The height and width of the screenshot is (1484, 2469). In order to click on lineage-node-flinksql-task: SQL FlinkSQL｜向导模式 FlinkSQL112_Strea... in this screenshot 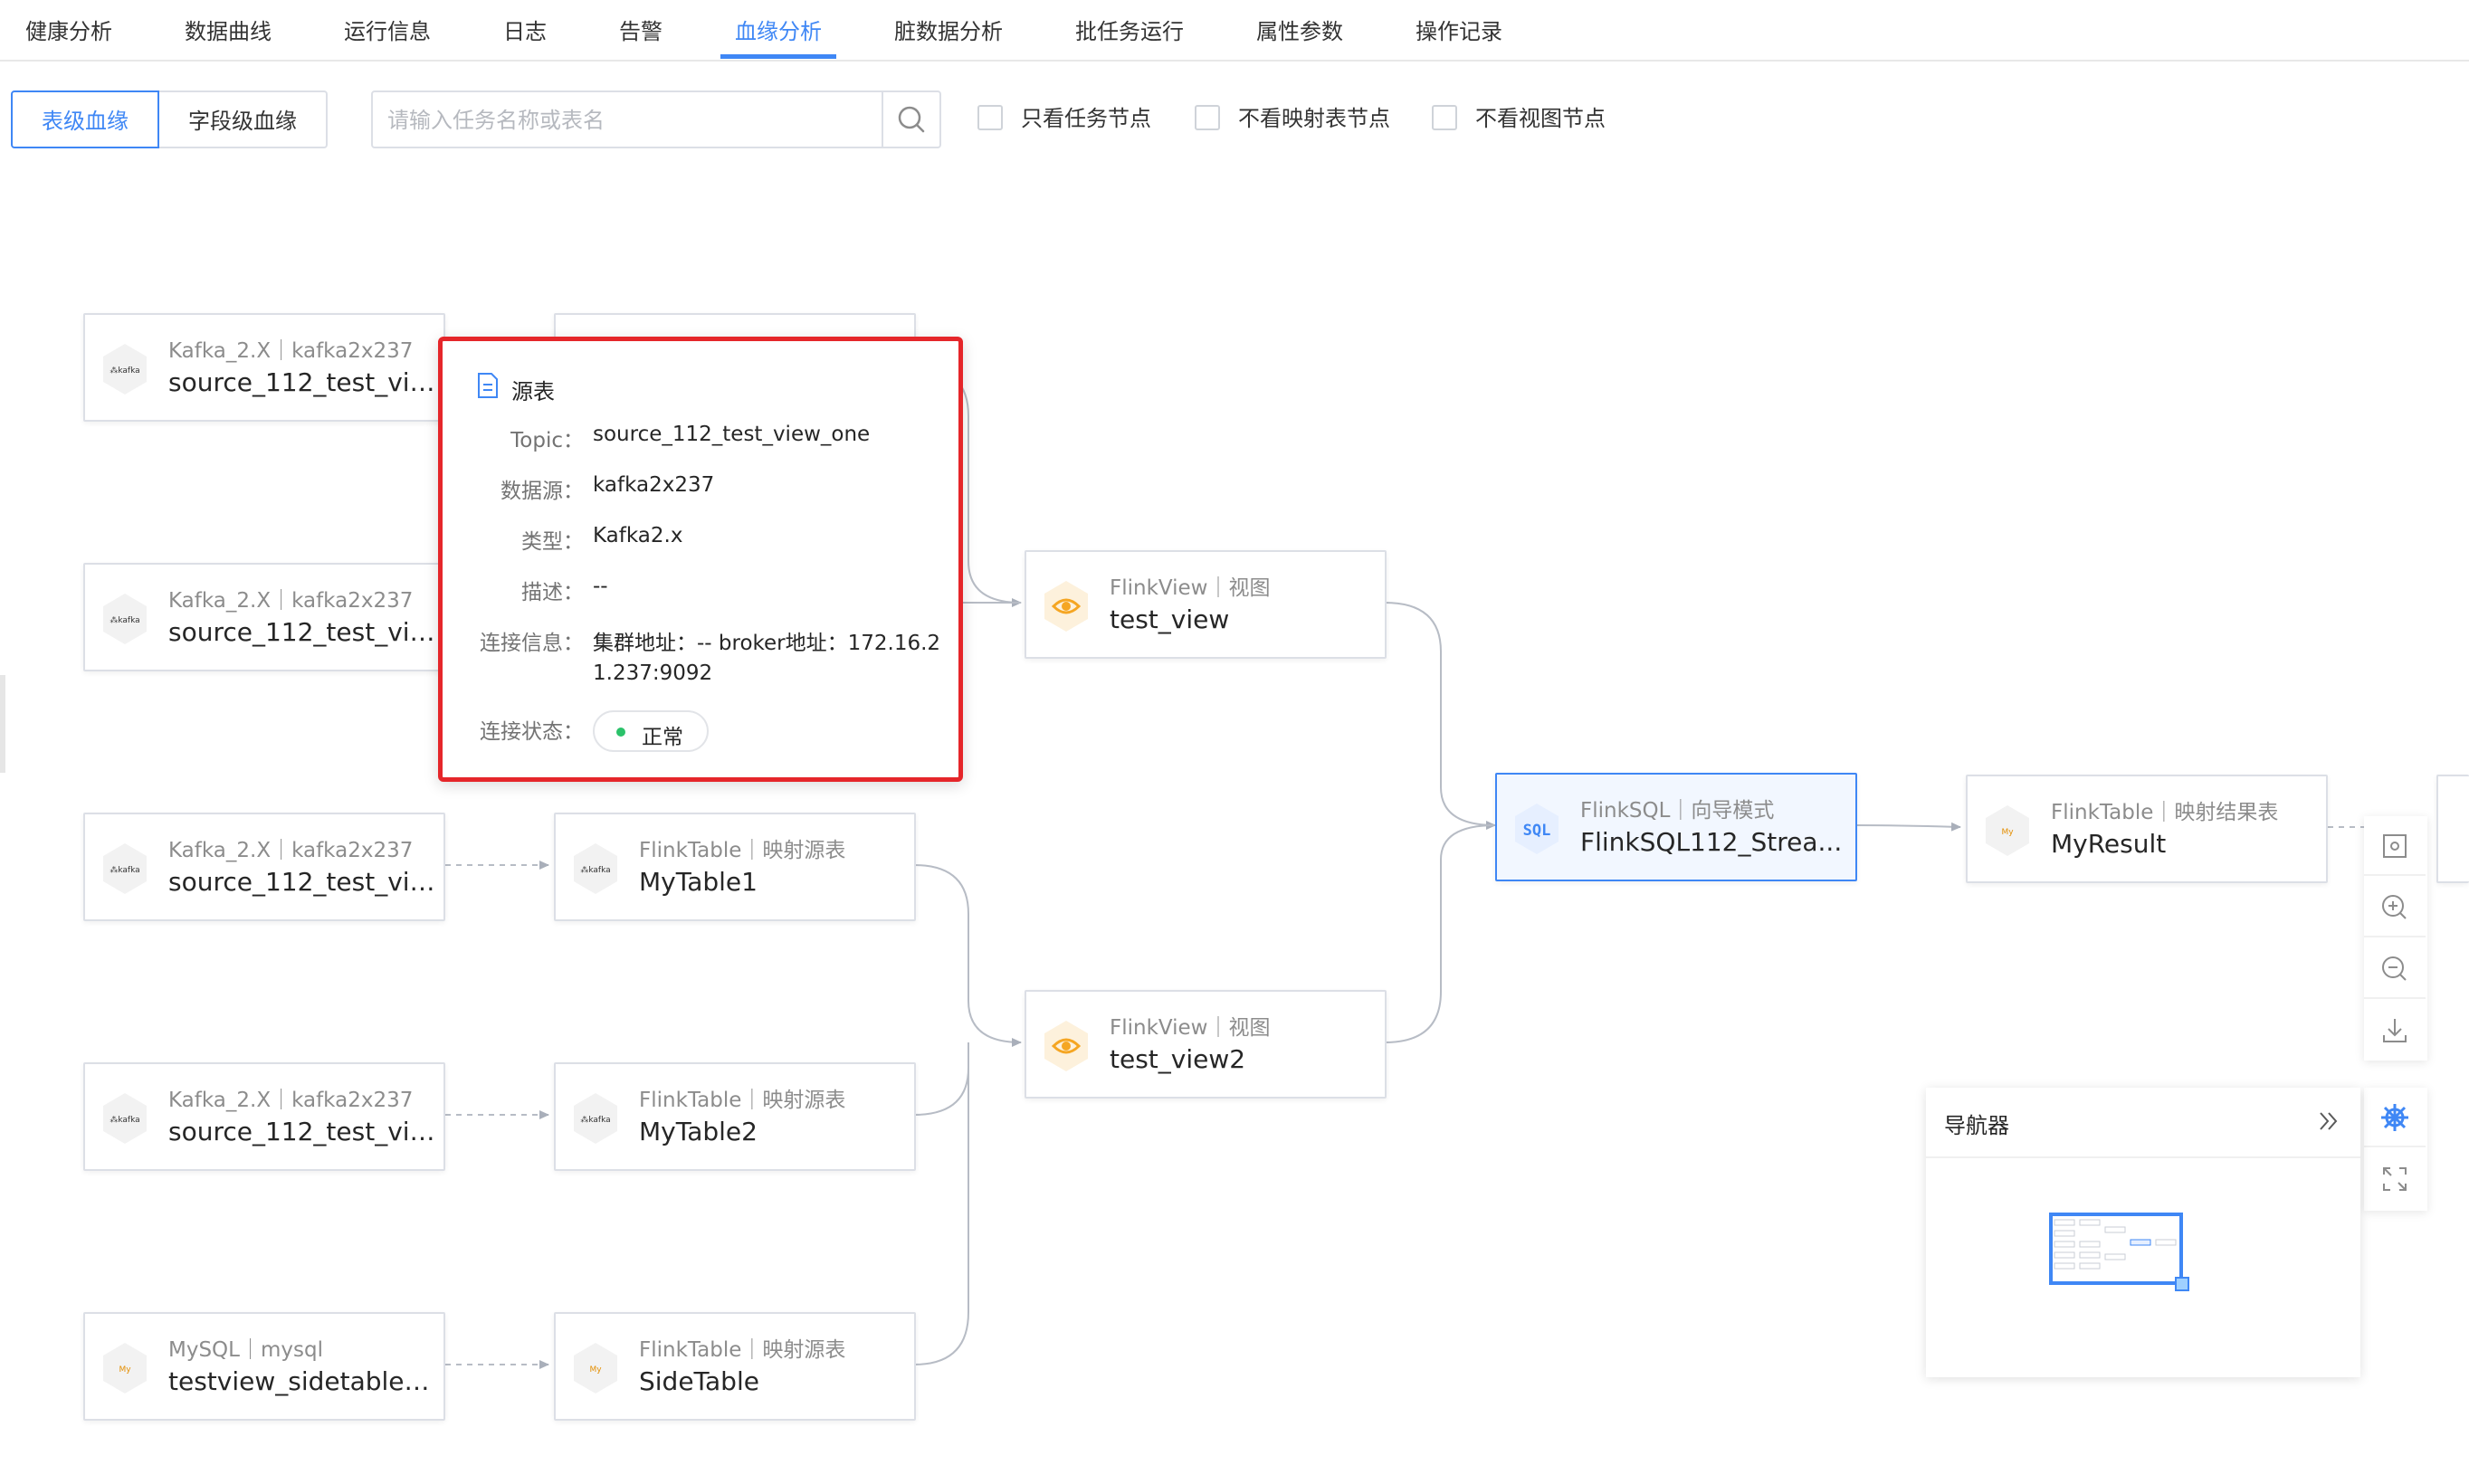, I will do `click(1676, 827)`.